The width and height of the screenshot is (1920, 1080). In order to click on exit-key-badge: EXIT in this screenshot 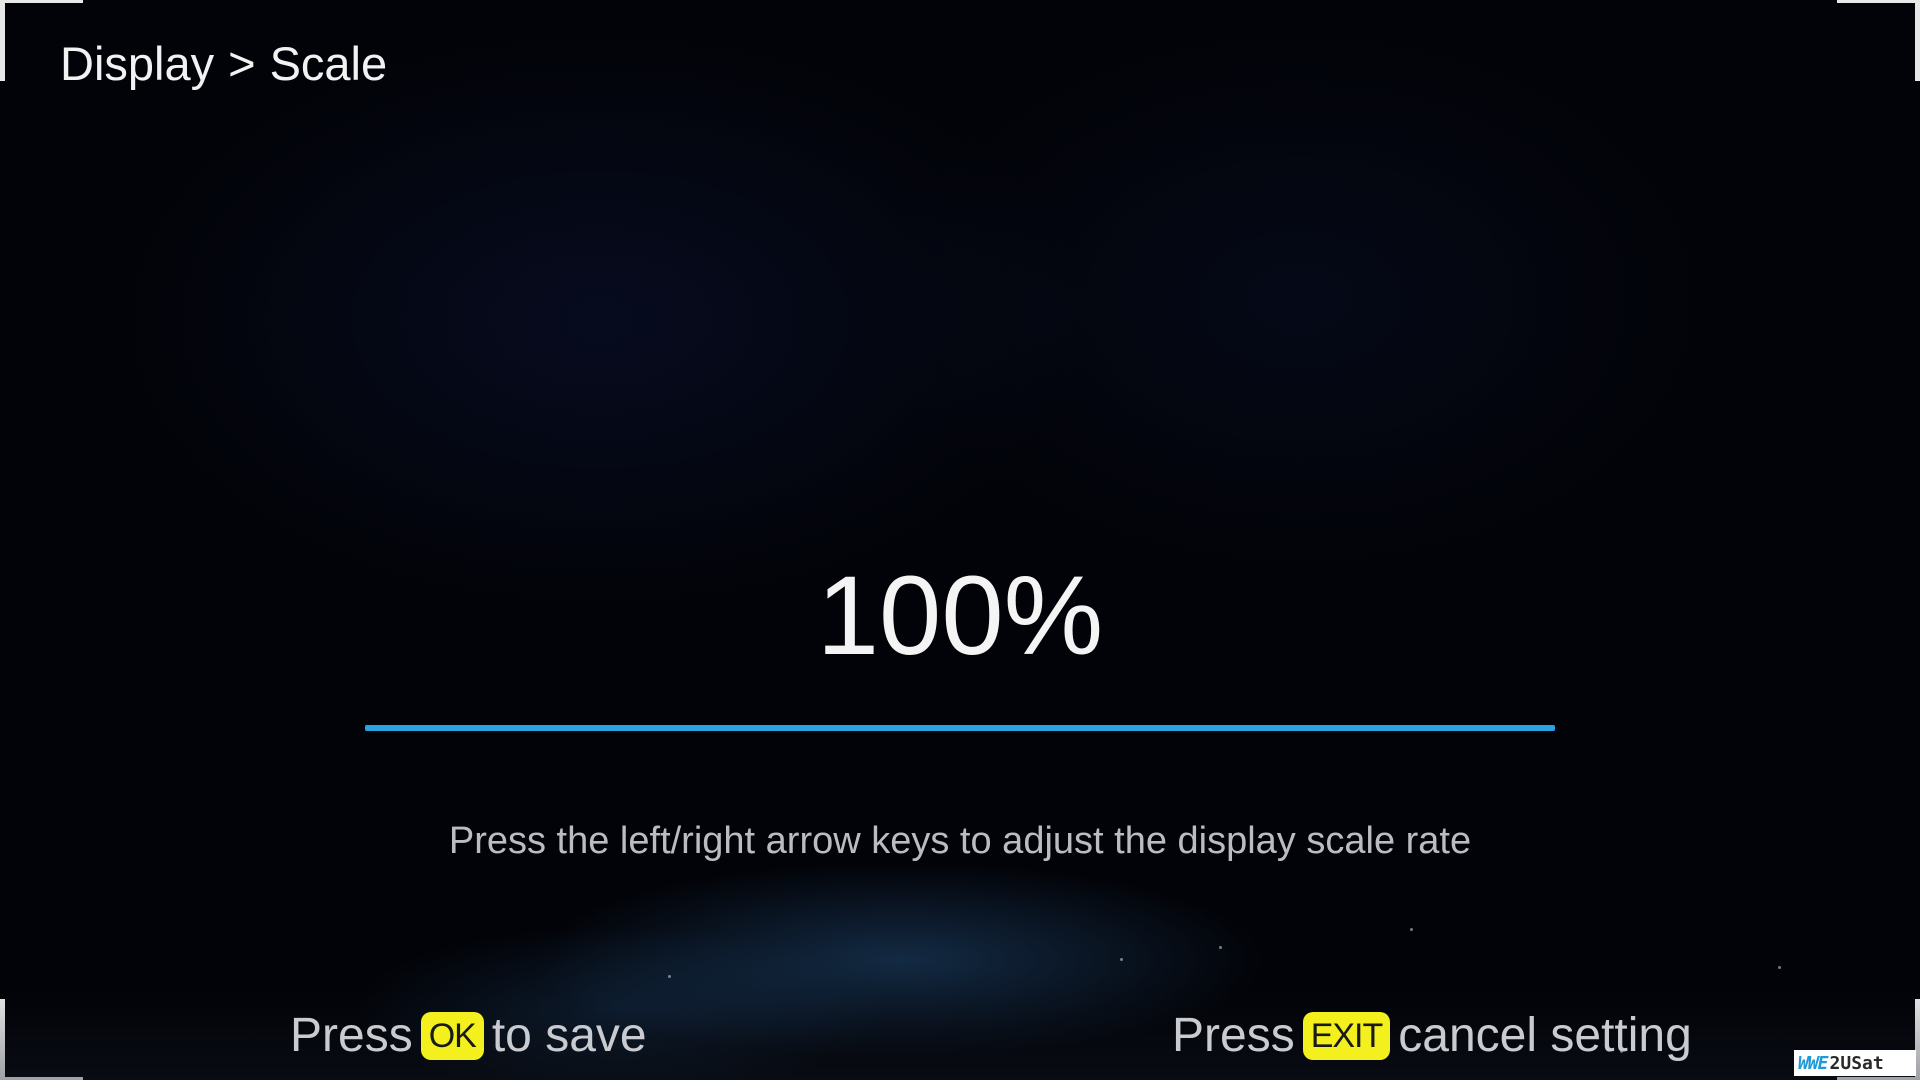, I will do `click(1346, 1035)`.